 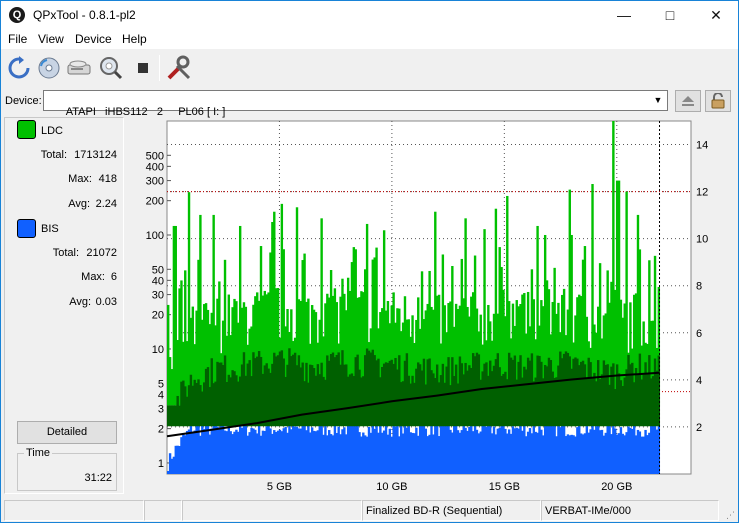 I want to click on bis-avg-label: Avg:, so click(x=80, y=302).